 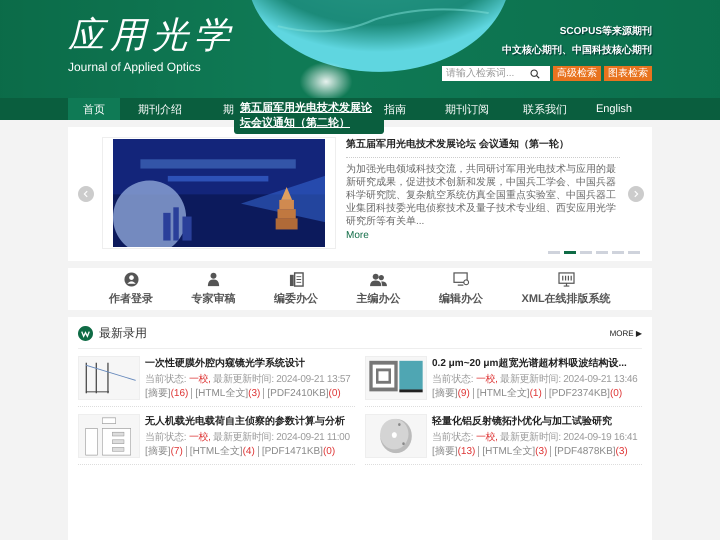 I want to click on nav-item: 期刊订阅, so click(x=467, y=109).